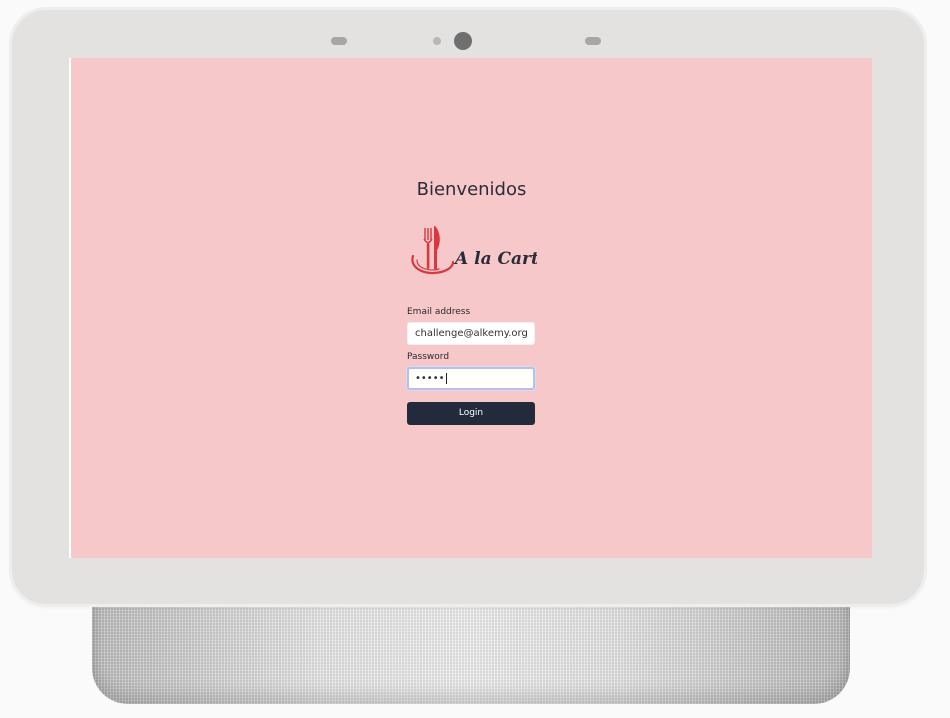 The height and width of the screenshot is (718, 950). Describe the element at coordinates (471, 378) in the screenshot. I see `password-field: •••••` at that location.